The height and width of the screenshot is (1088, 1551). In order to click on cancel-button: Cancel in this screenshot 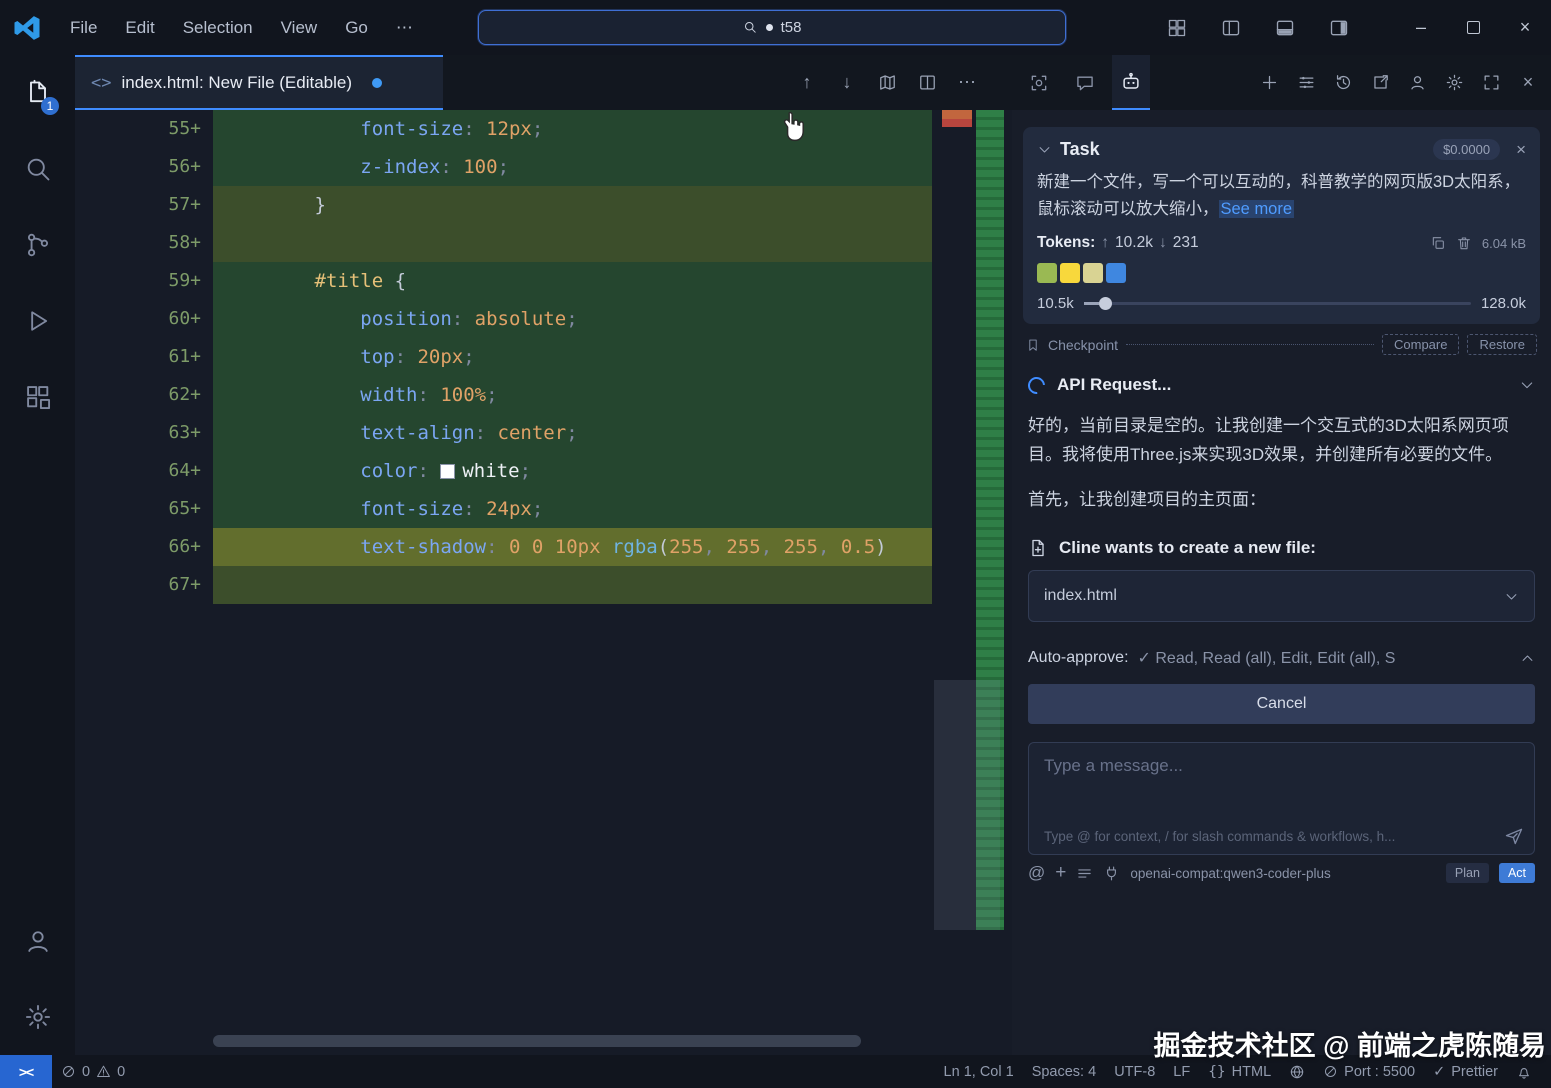, I will do `click(1281, 704)`.